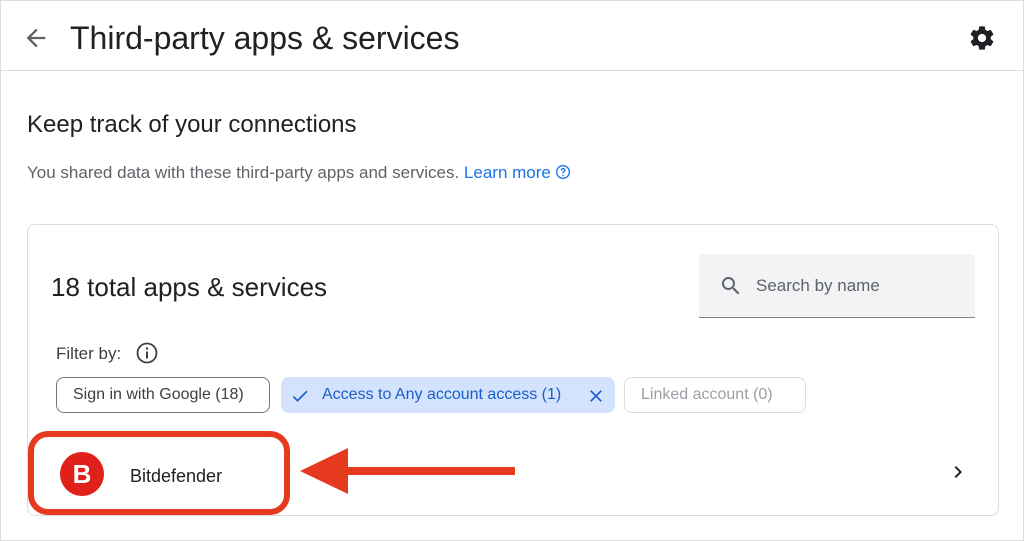 The width and height of the screenshot is (1024, 541). I want to click on back-button, so click(36, 38).